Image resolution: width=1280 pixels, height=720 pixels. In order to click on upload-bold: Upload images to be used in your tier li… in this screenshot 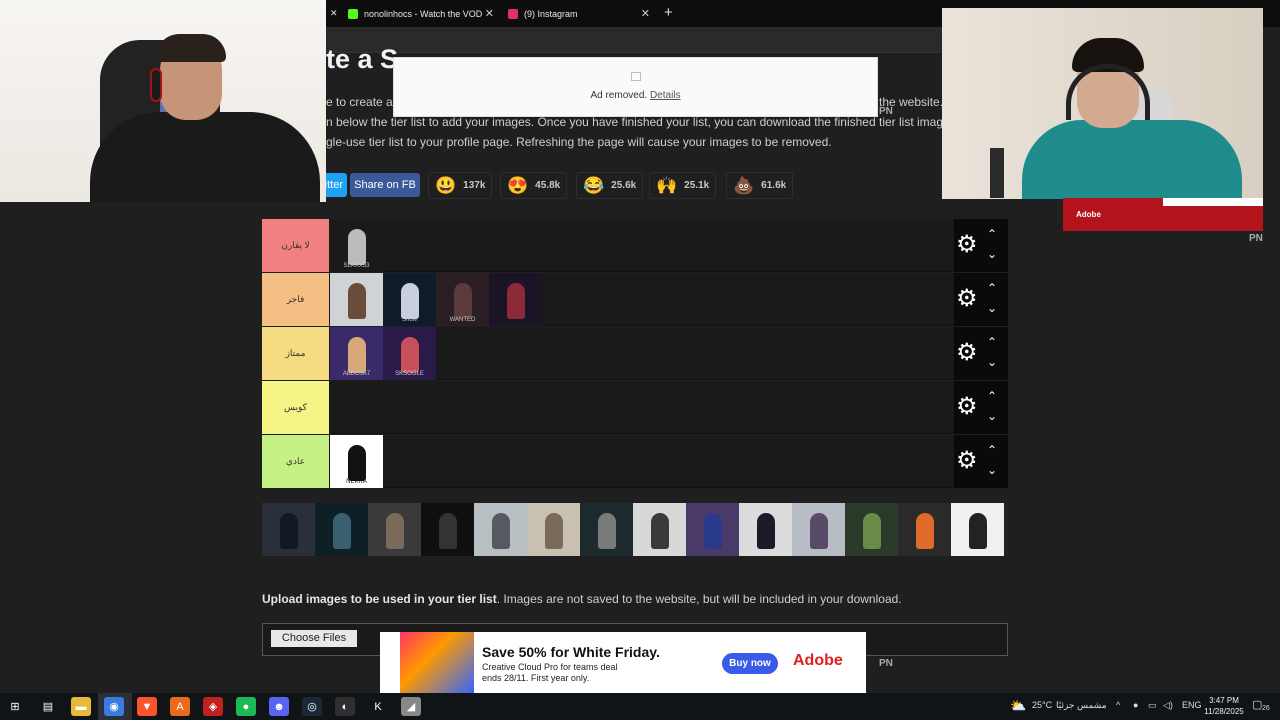, I will do `click(379, 599)`.